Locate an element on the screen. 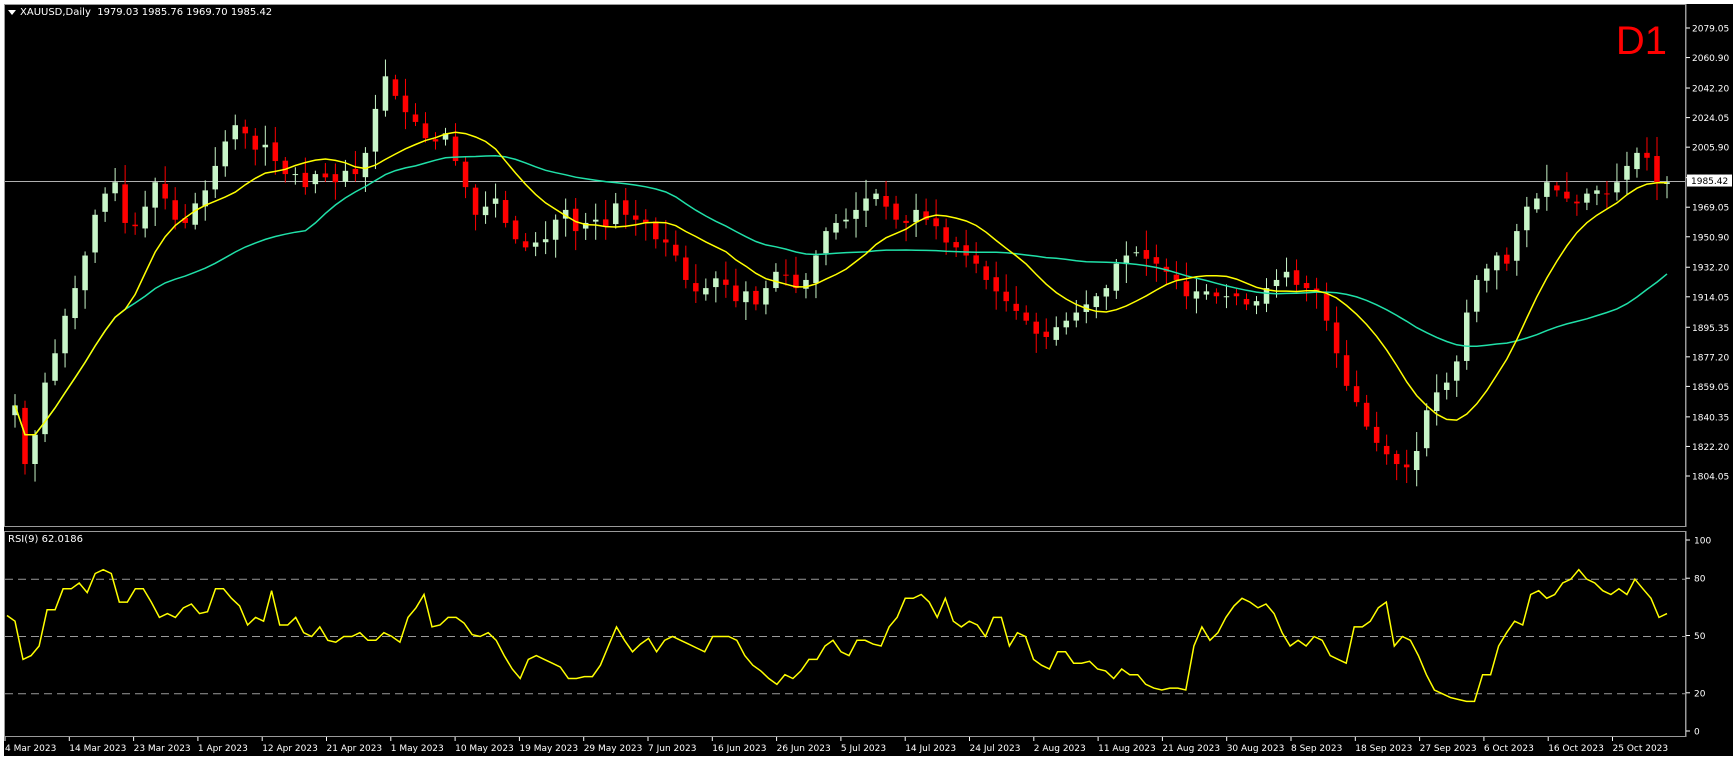  time-tick-label: 4 Mar 2023 is located at coordinates (30, 749).